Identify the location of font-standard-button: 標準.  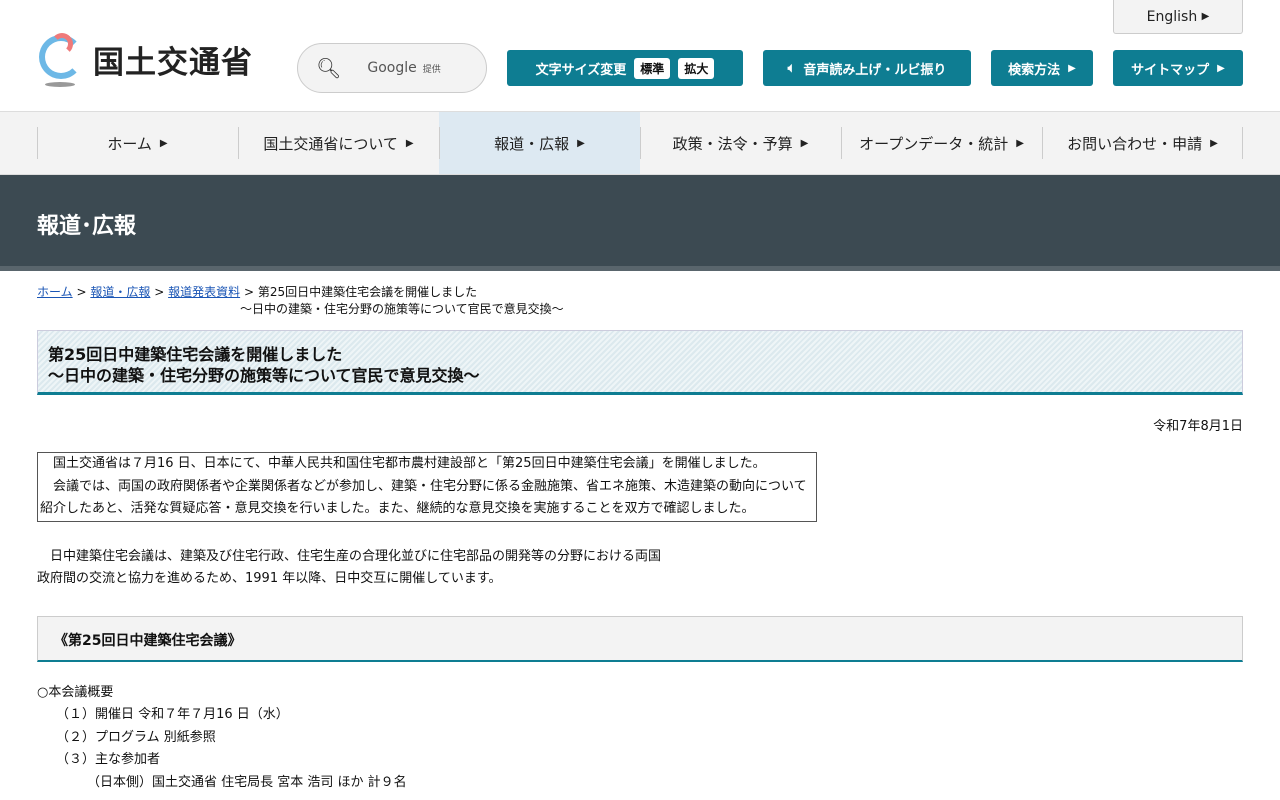
(652, 68).